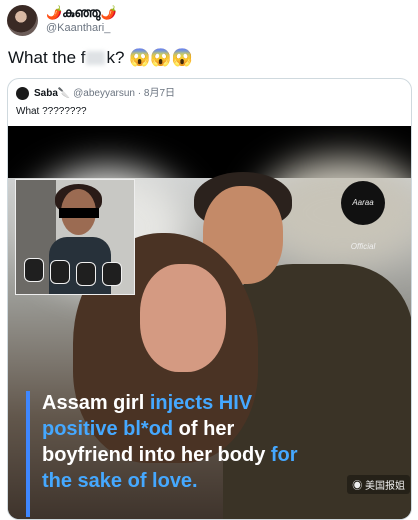 Image resolution: width=418 pixels, height=520 pixels. What do you see at coordinates (161, 57) in the screenshot?
I see `scream-emojis: 😱😱😱` at bounding box center [161, 57].